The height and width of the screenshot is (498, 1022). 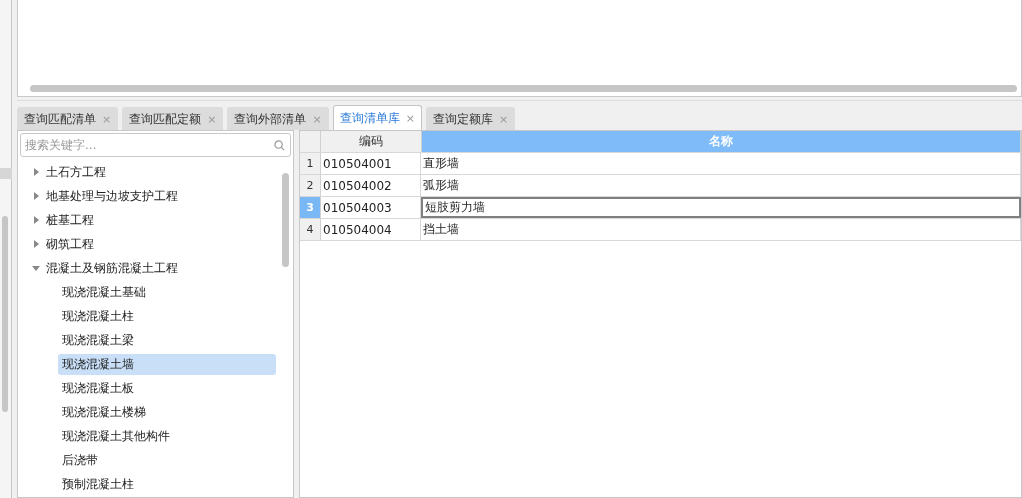 I want to click on table-cell: 弧形墙, so click(x=721, y=185).